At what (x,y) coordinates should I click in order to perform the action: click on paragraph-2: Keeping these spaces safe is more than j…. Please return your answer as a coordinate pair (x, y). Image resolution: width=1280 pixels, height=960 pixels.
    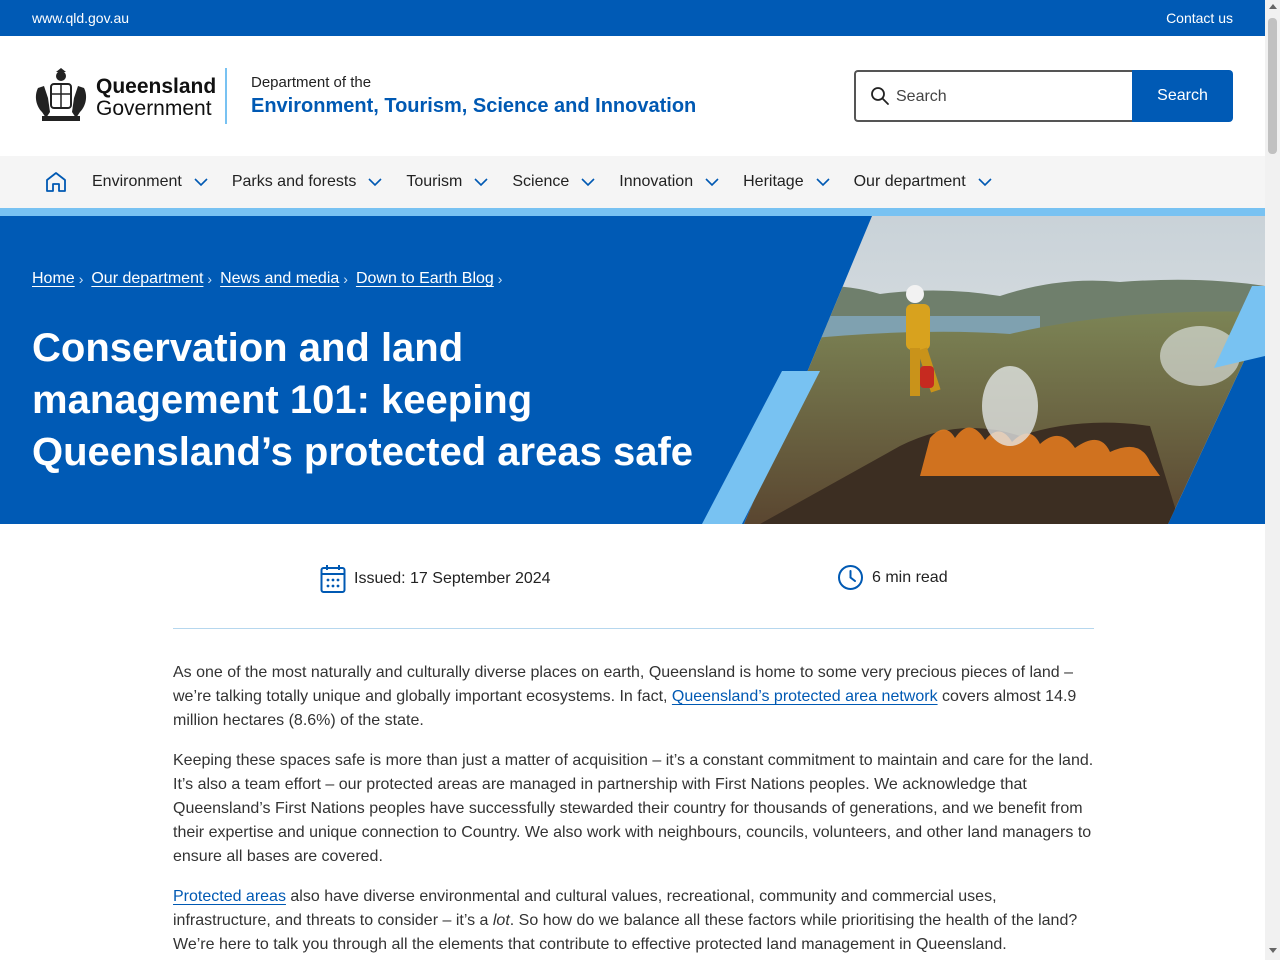
    Looking at the image, I should click on (633, 808).